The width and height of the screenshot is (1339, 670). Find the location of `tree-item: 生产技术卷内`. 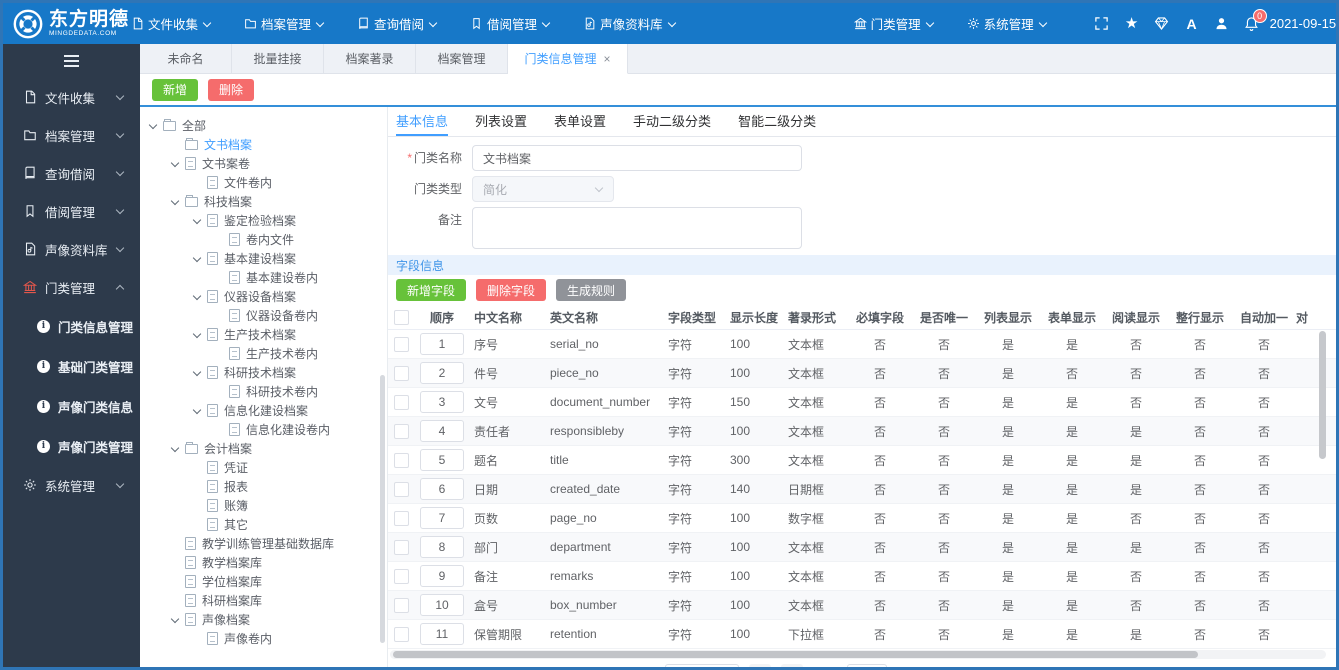

tree-item: 生产技术卷内 is located at coordinates (267, 353).